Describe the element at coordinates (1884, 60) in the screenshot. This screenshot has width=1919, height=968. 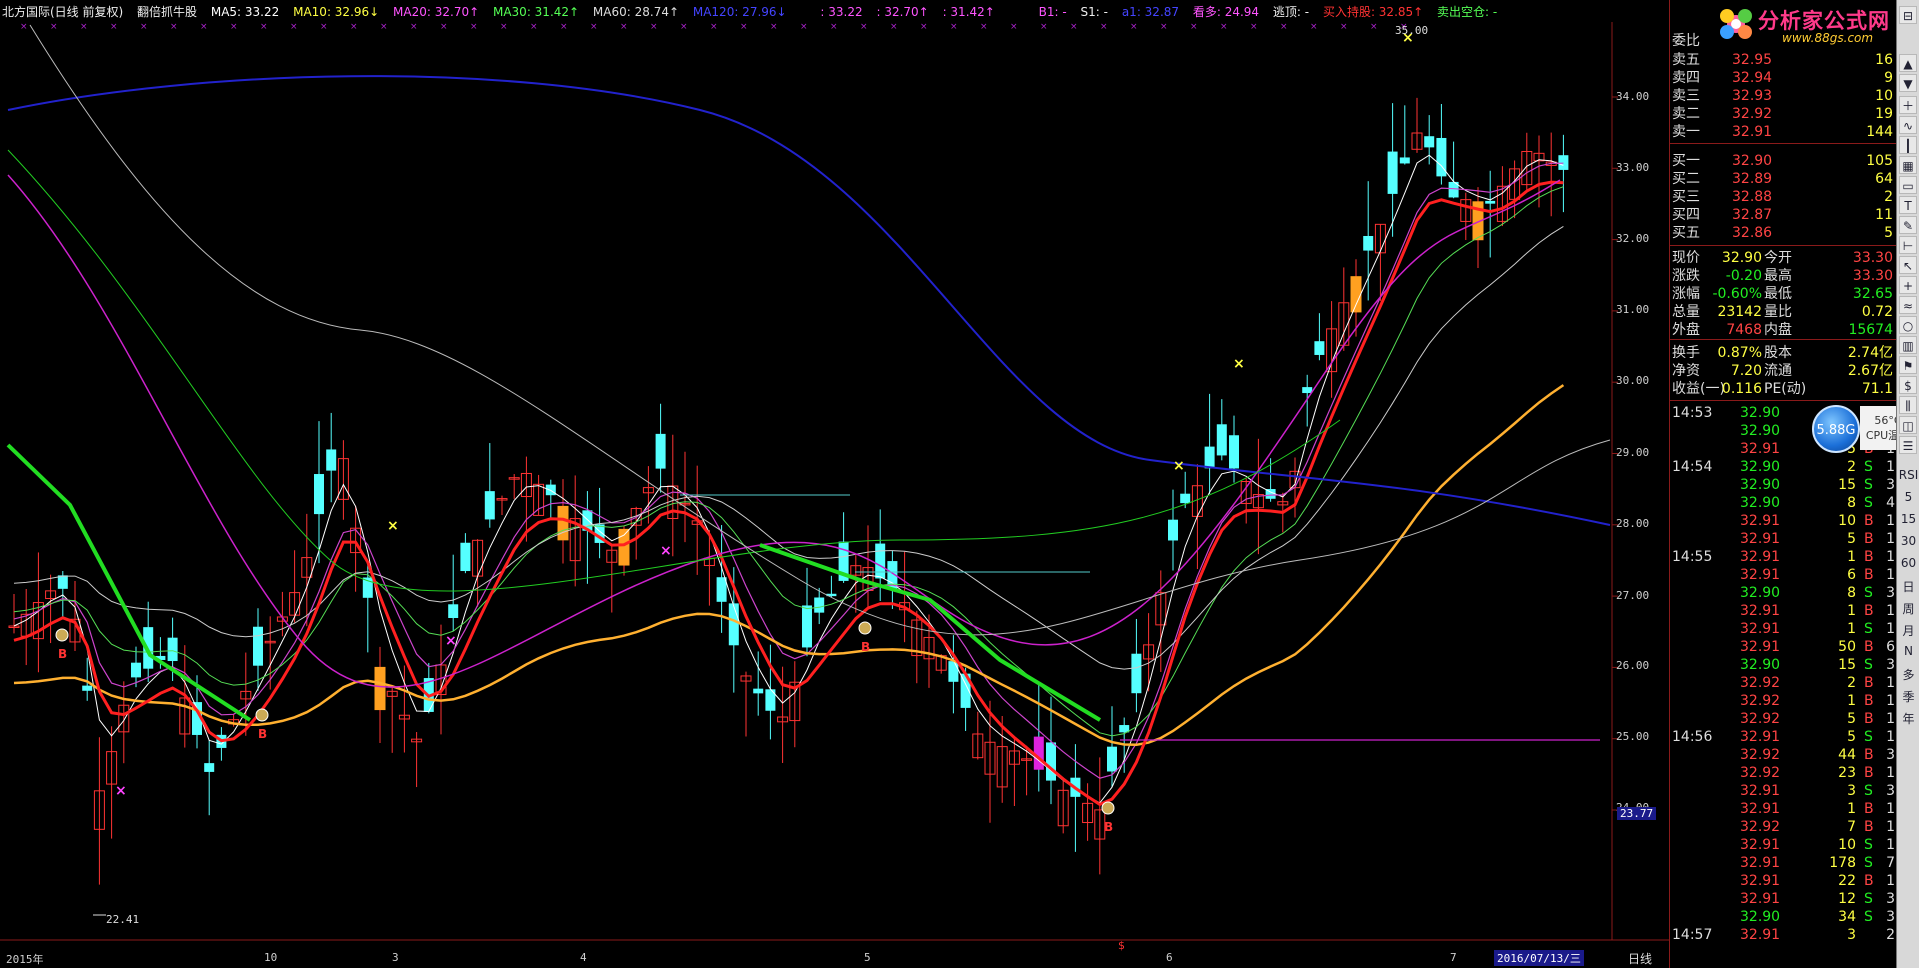
I see `ask-volume: 16` at that location.